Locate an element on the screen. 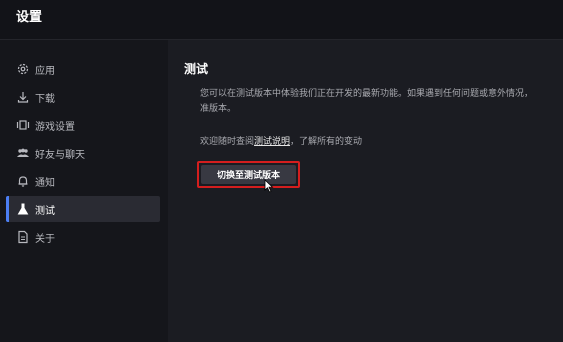 The height and width of the screenshot is (342, 563). bell-icon is located at coordinates (23, 181).